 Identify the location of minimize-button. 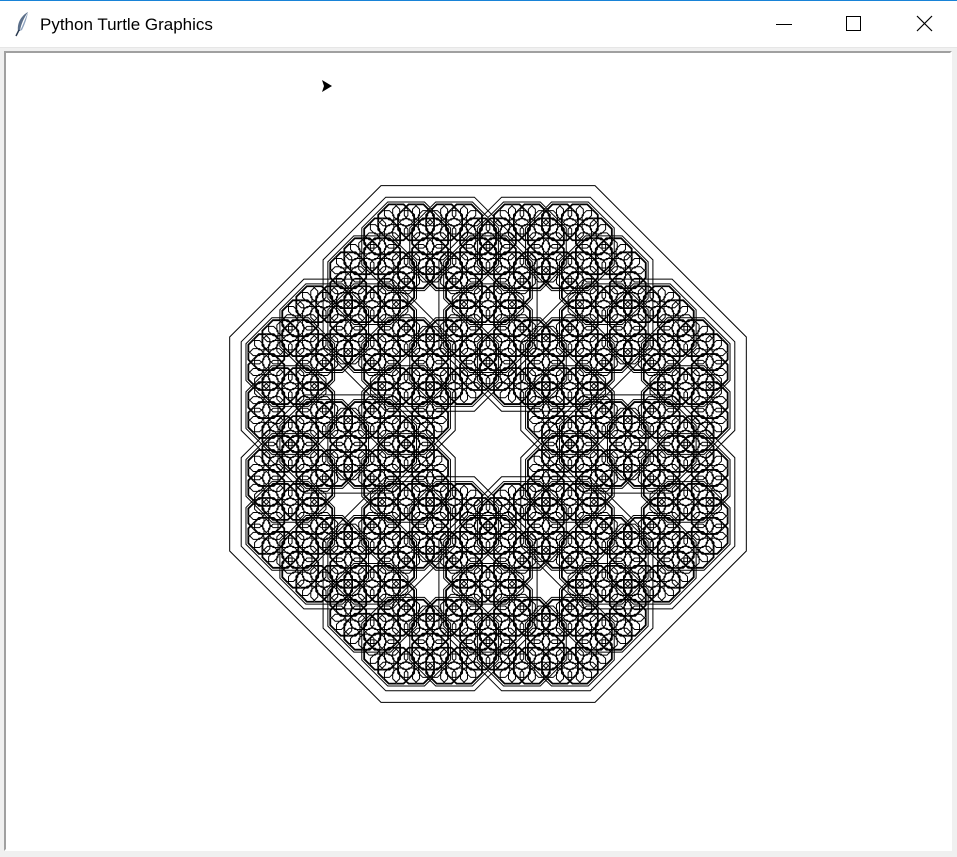
(784, 24).